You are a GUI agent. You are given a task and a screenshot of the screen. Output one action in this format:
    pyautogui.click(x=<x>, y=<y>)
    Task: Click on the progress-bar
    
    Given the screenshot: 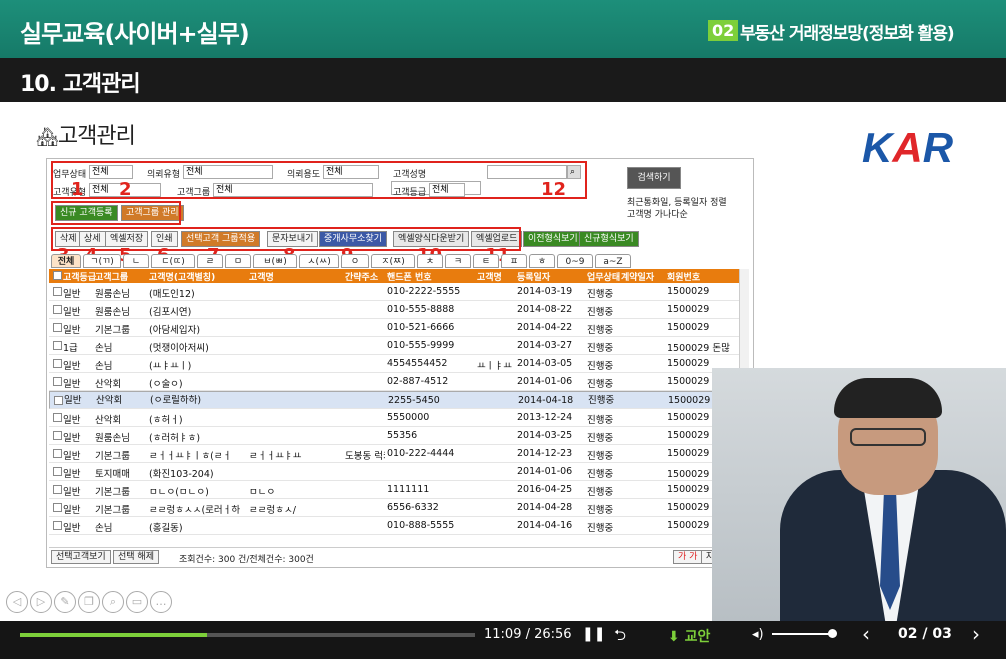 What is the action you would take?
    pyautogui.click(x=247, y=635)
    